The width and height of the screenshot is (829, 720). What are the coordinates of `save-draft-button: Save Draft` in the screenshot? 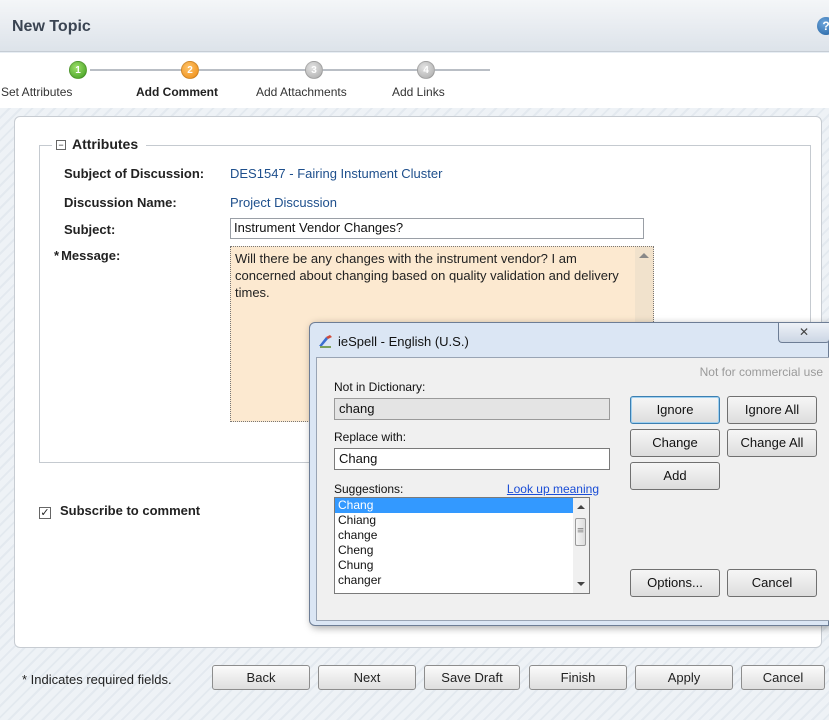 It's located at (472, 677).